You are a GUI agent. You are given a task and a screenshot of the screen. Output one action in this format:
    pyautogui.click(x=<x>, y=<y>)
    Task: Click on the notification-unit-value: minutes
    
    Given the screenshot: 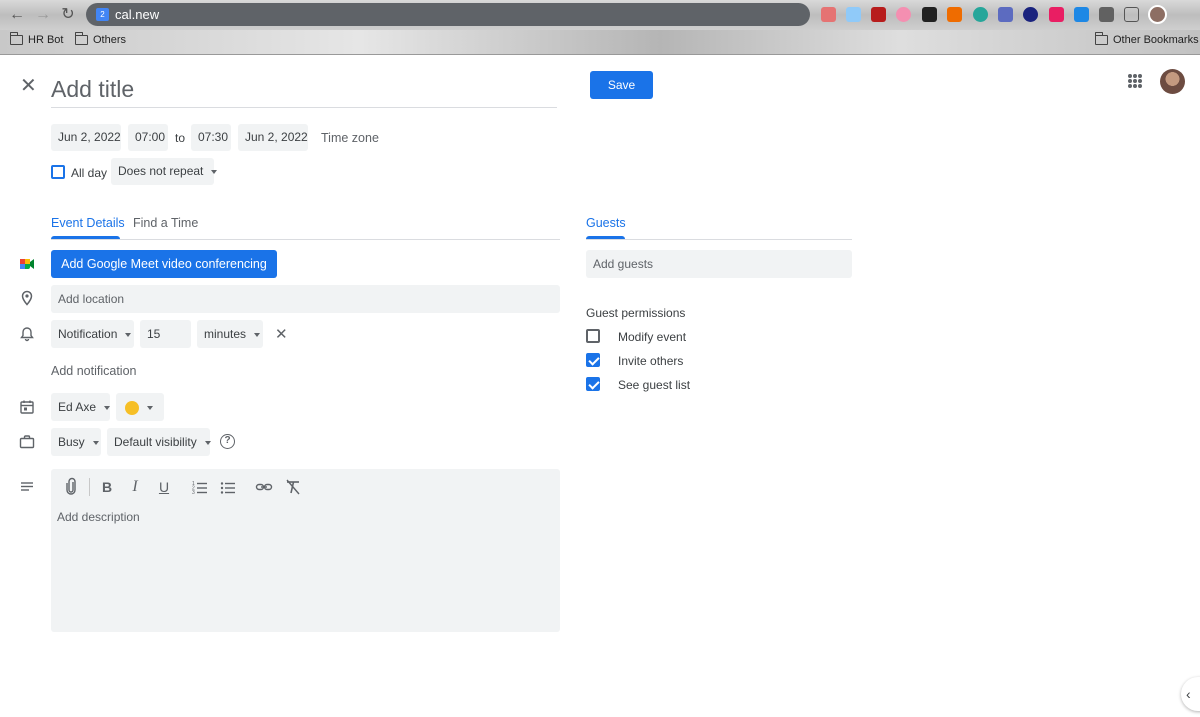 What is the action you would take?
    pyautogui.click(x=225, y=334)
    